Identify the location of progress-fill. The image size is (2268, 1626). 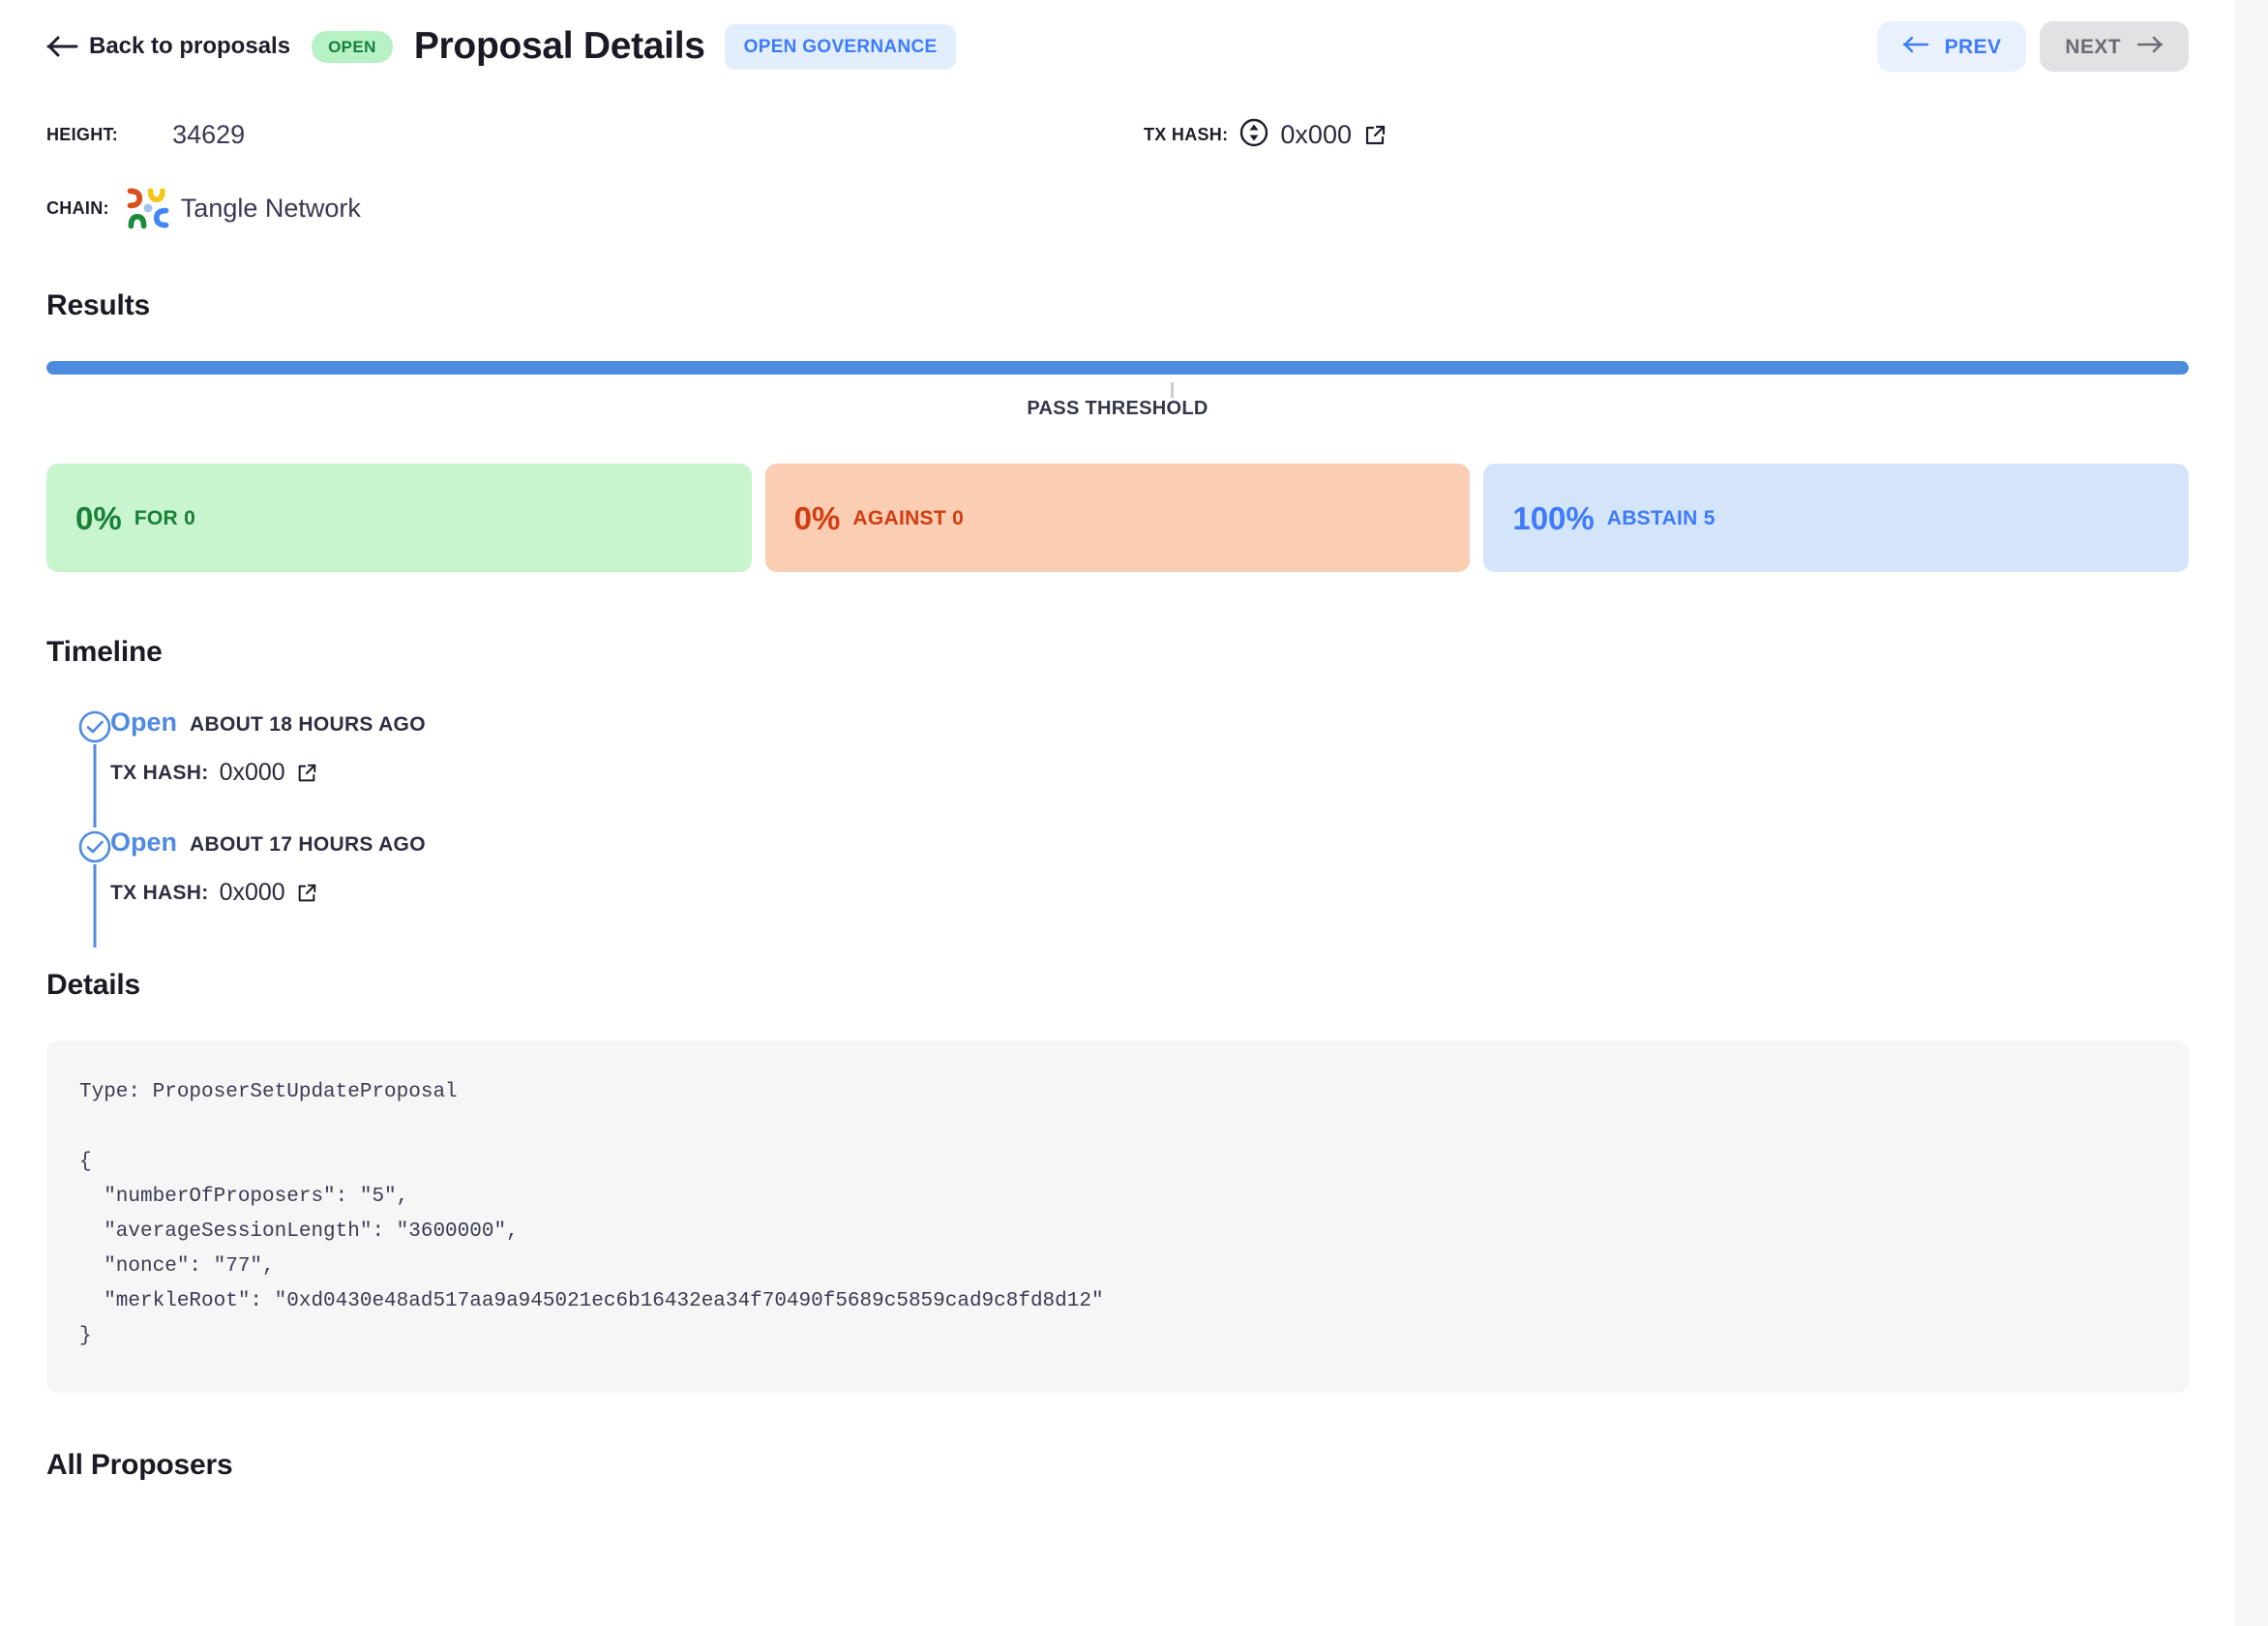
(1117, 368).